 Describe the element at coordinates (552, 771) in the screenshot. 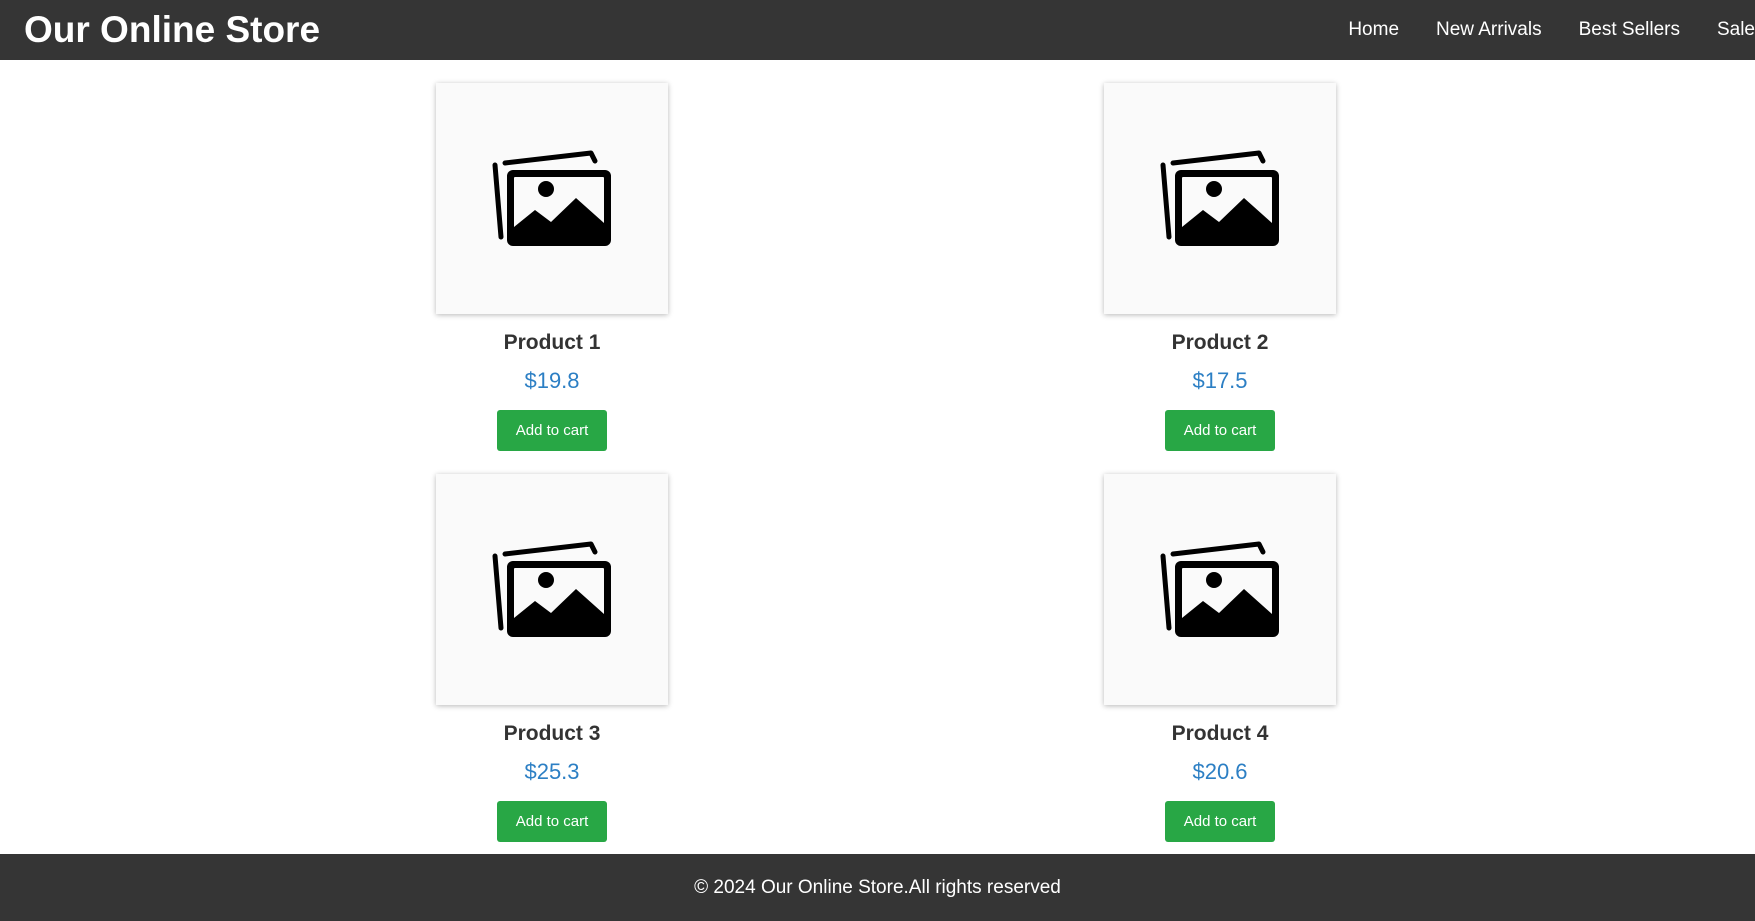

I see `product-price: $25.3` at that location.